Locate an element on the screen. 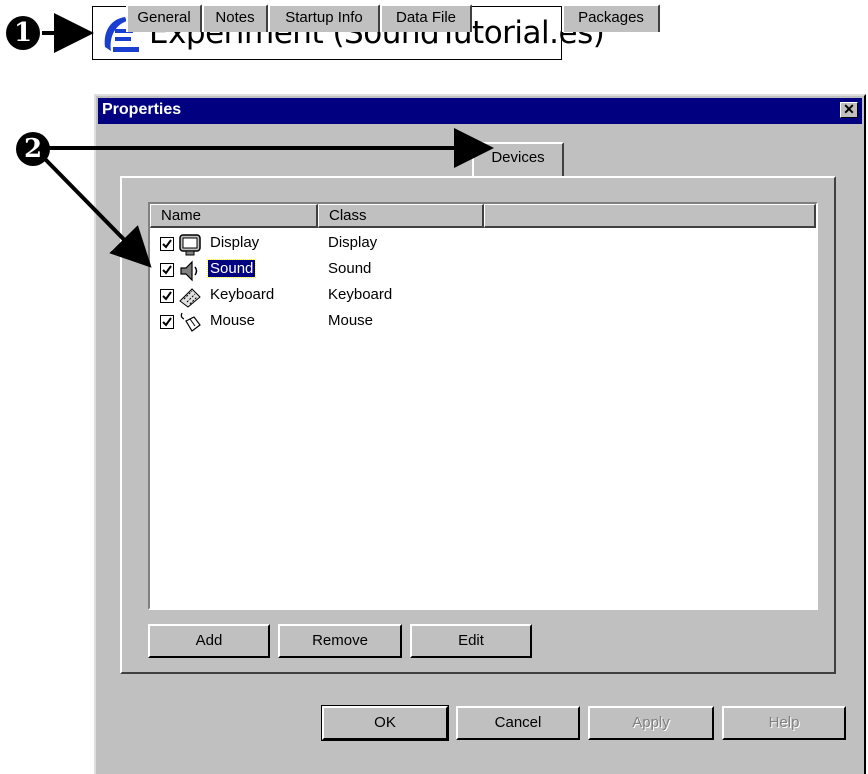  tab-packages: Packages is located at coordinates (611, 18).